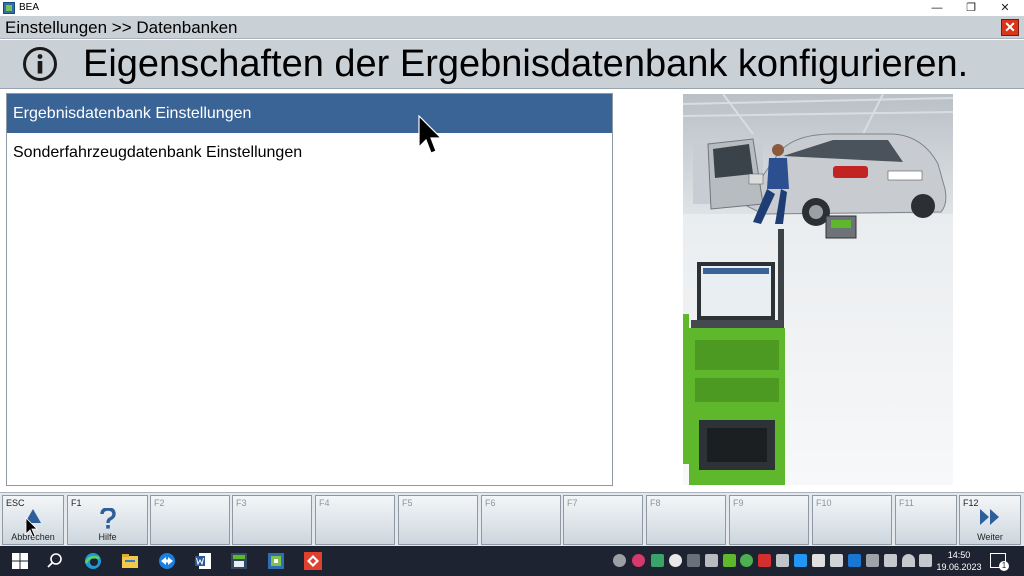  Describe the element at coordinates (764, 560) in the screenshot. I see `tray-record-icon` at that location.